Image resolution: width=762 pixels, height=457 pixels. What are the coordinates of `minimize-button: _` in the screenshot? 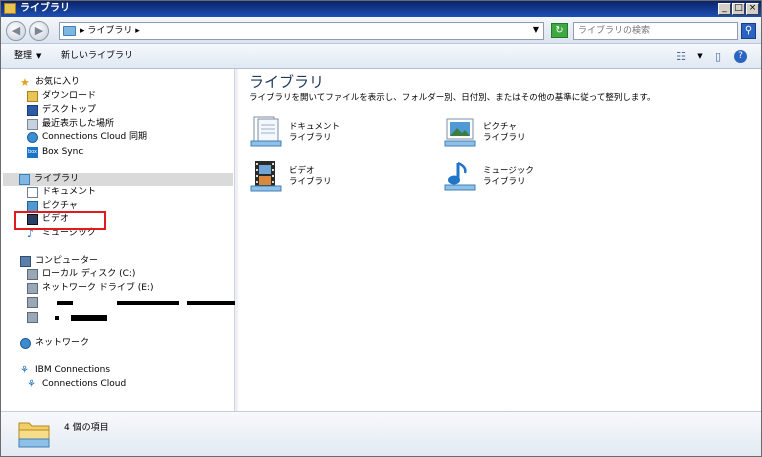 It's located at (724, 9).